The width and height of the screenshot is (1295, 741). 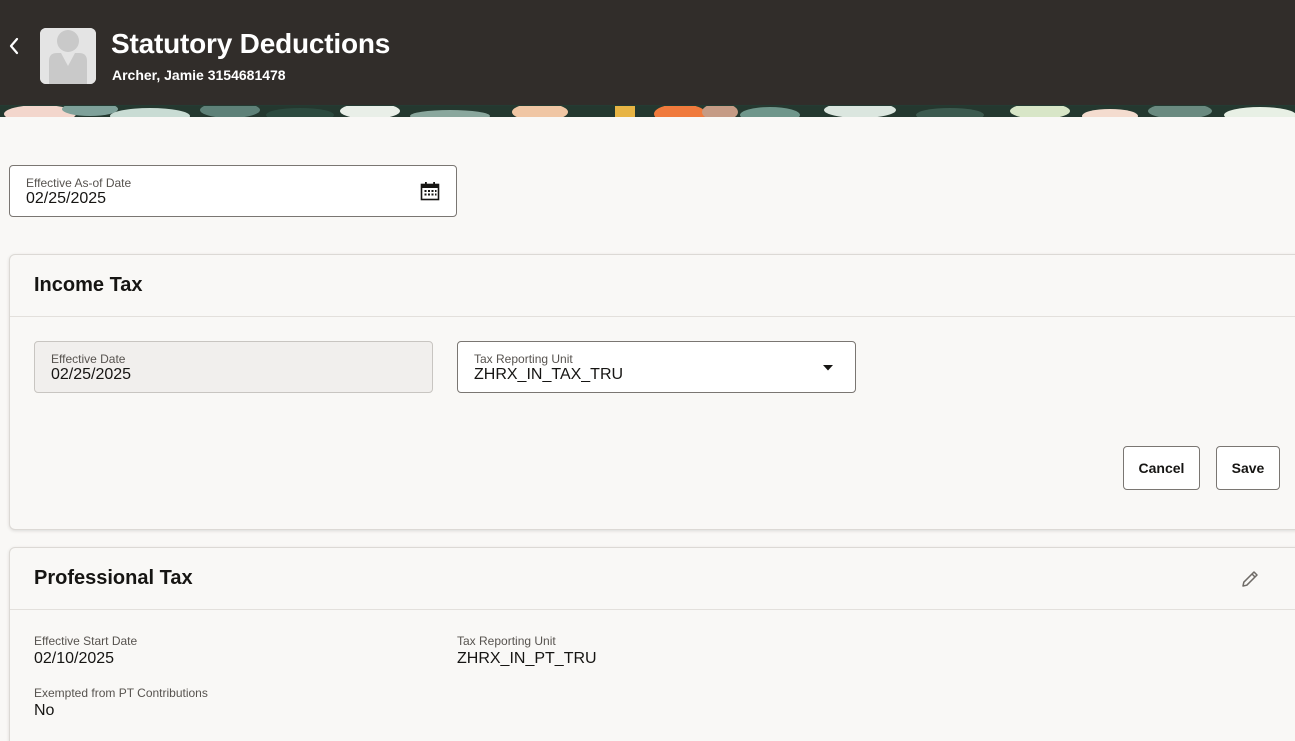 I want to click on page-title: Statutory Deductions, so click(x=251, y=43).